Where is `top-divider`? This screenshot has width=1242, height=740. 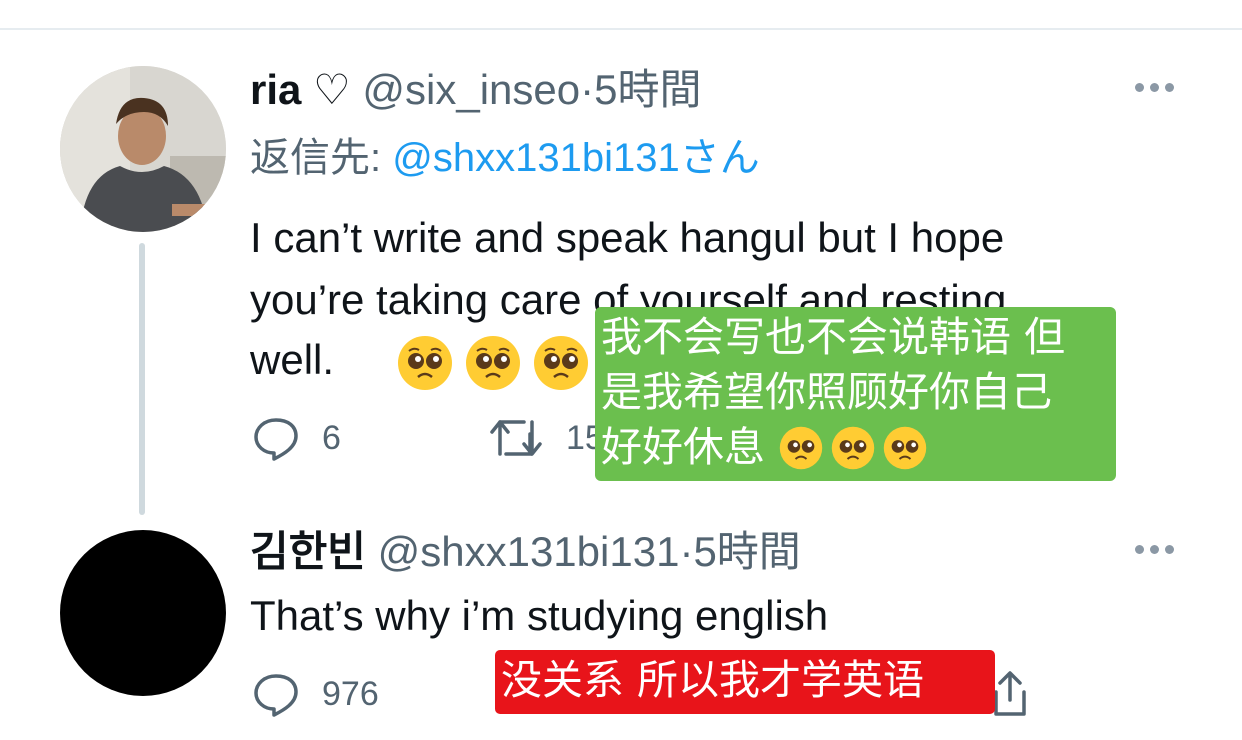 top-divider is located at coordinates (621, 29).